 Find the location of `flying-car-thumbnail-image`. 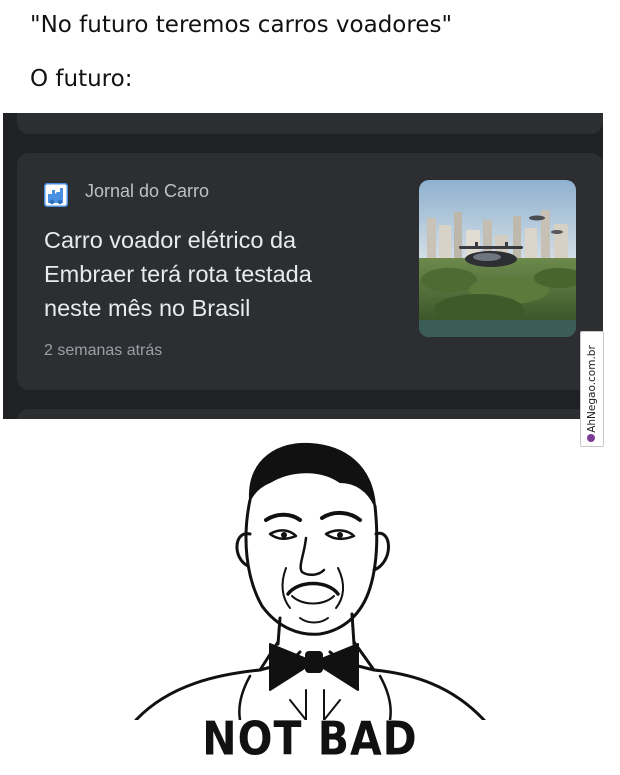

flying-car-thumbnail-image is located at coordinates (497, 258).